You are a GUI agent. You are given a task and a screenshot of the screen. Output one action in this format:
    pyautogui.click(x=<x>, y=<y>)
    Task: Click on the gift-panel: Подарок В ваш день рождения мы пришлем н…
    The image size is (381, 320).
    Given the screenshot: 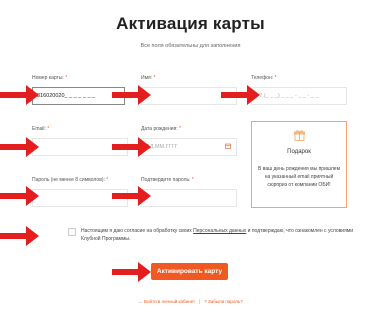 What is the action you would take?
    pyautogui.click(x=299, y=164)
    